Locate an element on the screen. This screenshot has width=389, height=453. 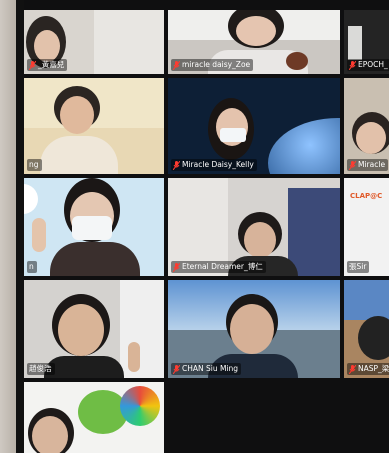
participant-name-label: ng is located at coordinates (34, 165).